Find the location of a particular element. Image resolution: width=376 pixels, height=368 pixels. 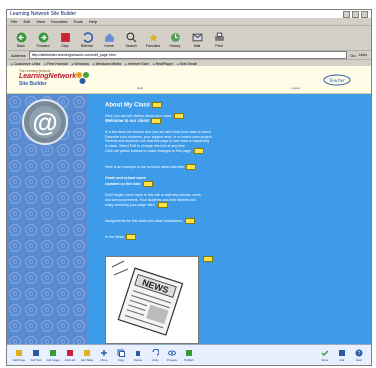

add-link-button: Add Link is located at coordinates (70, 355).